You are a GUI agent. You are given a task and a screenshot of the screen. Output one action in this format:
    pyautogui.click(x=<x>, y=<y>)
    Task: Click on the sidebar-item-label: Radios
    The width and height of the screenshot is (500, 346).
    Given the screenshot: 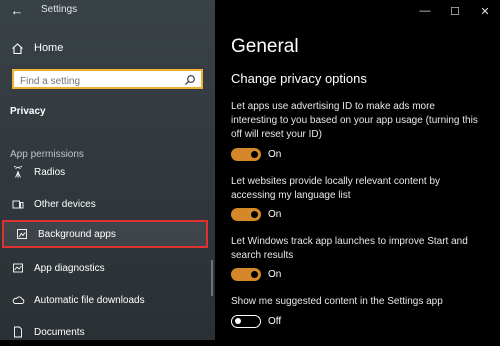 What is the action you would take?
    pyautogui.click(x=50, y=172)
    